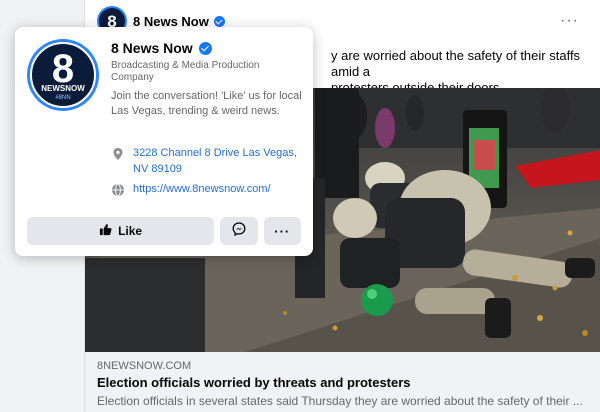 The height and width of the screenshot is (412, 600). I want to click on post-more-button: ···, so click(569, 21).